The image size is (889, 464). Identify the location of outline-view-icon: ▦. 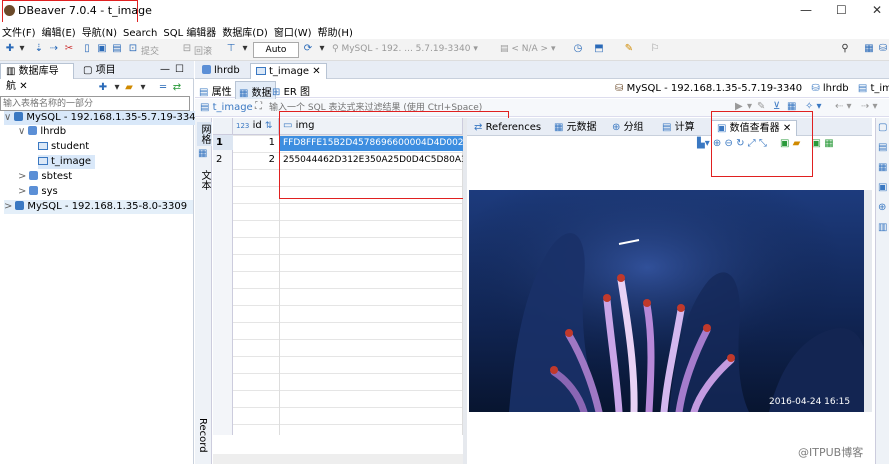
(882, 167).